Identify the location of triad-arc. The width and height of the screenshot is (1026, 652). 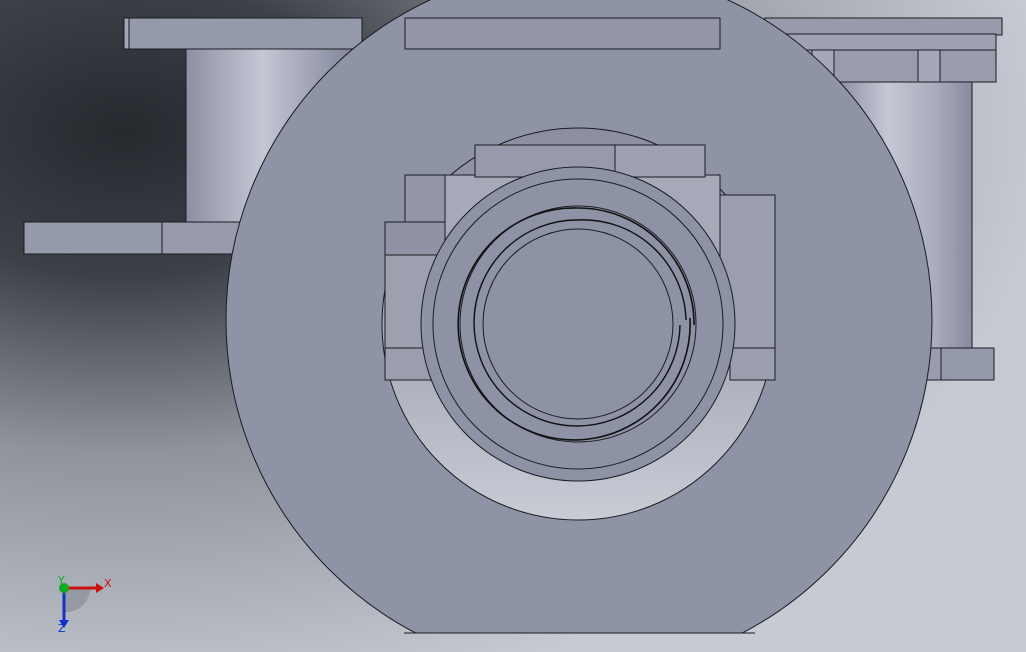
(77, 600).